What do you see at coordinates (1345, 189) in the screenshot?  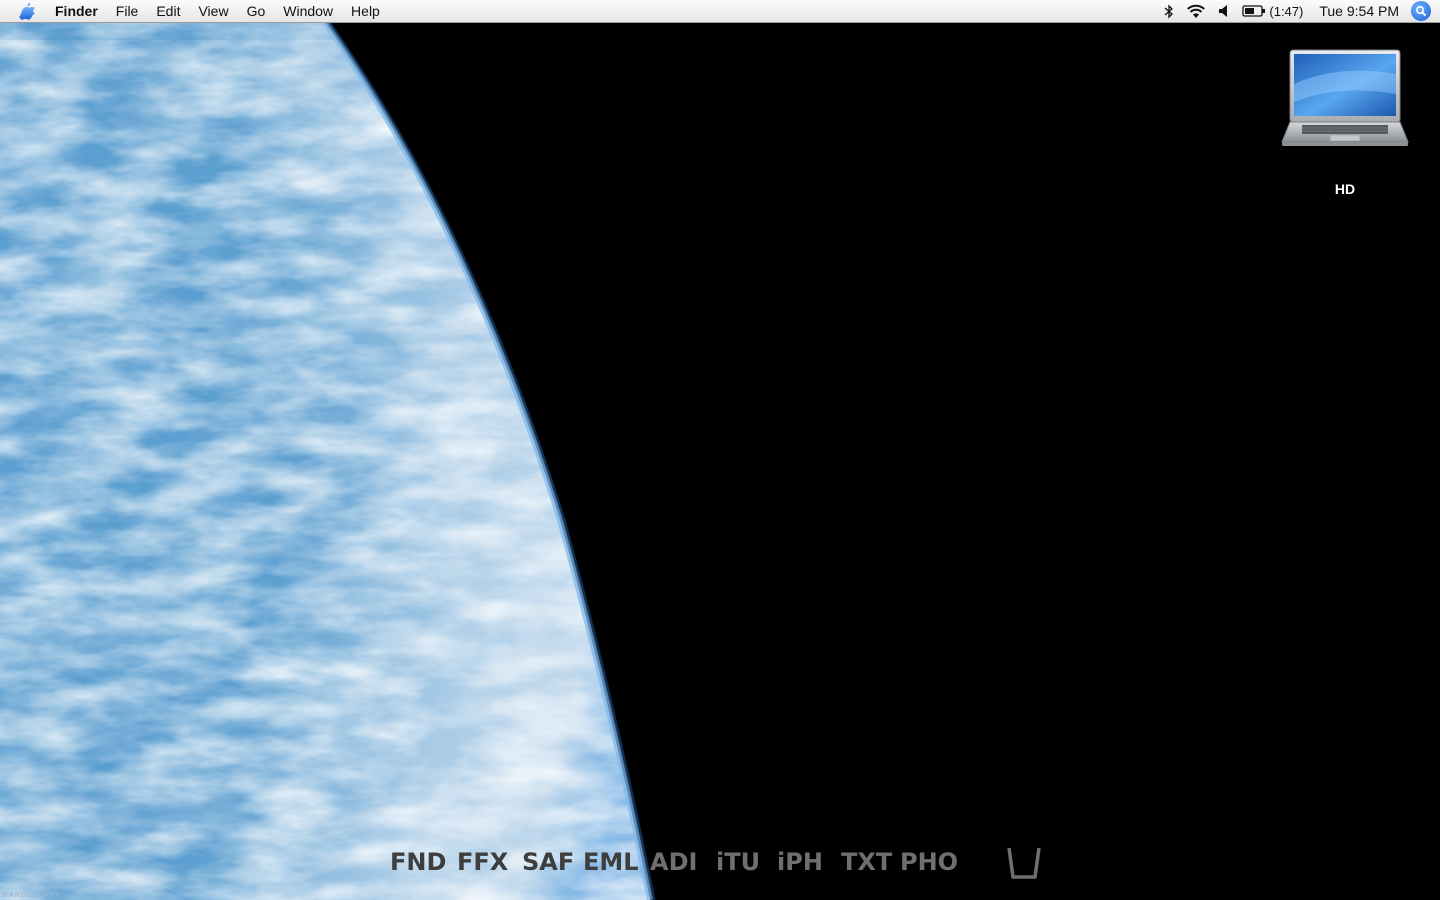 I see `desktop-icon-hd-label: HD` at bounding box center [1345, 189].